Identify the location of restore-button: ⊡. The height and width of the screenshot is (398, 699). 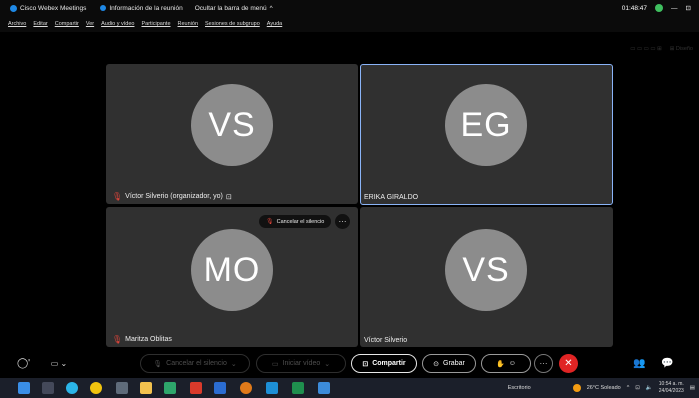
(688, 8).